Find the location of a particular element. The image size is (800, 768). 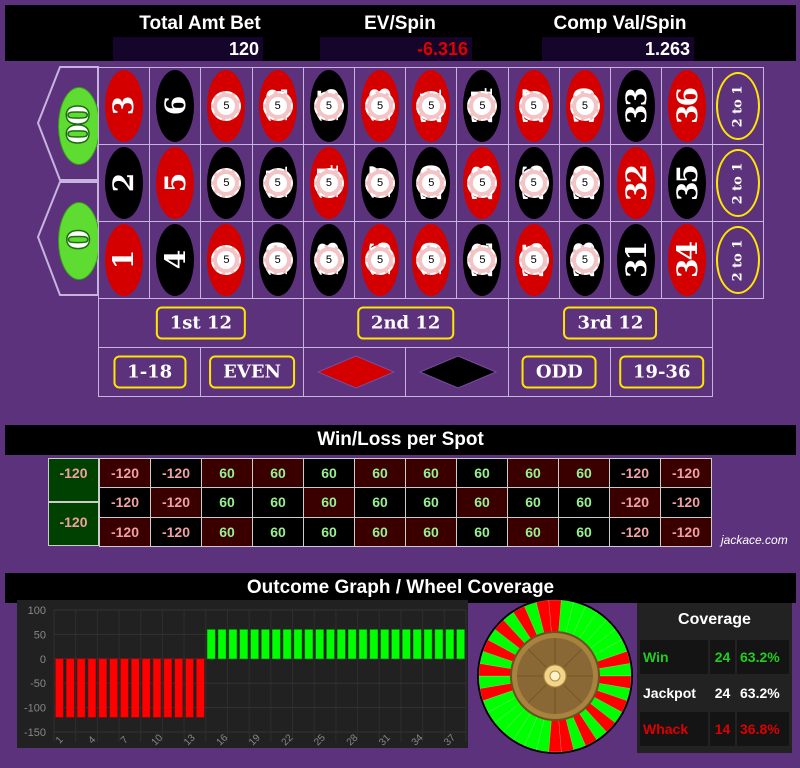

number-spot-18: 185 is located at coordinates (380, 106).